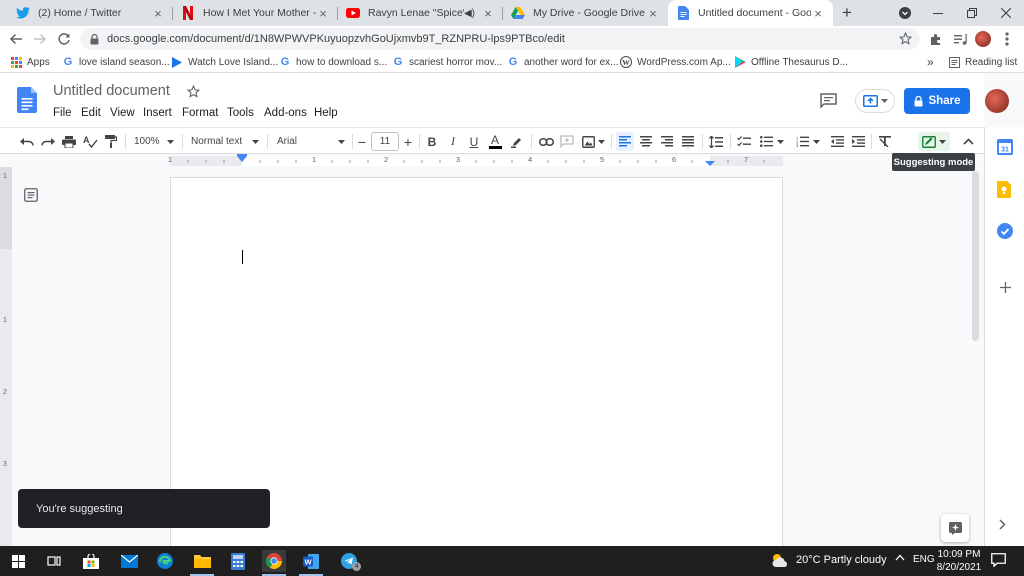 This screenshot has width=1024, height=576. Describe the element at coordinates (998, 560) in the screenshot. I see `action-center-button` at that location.